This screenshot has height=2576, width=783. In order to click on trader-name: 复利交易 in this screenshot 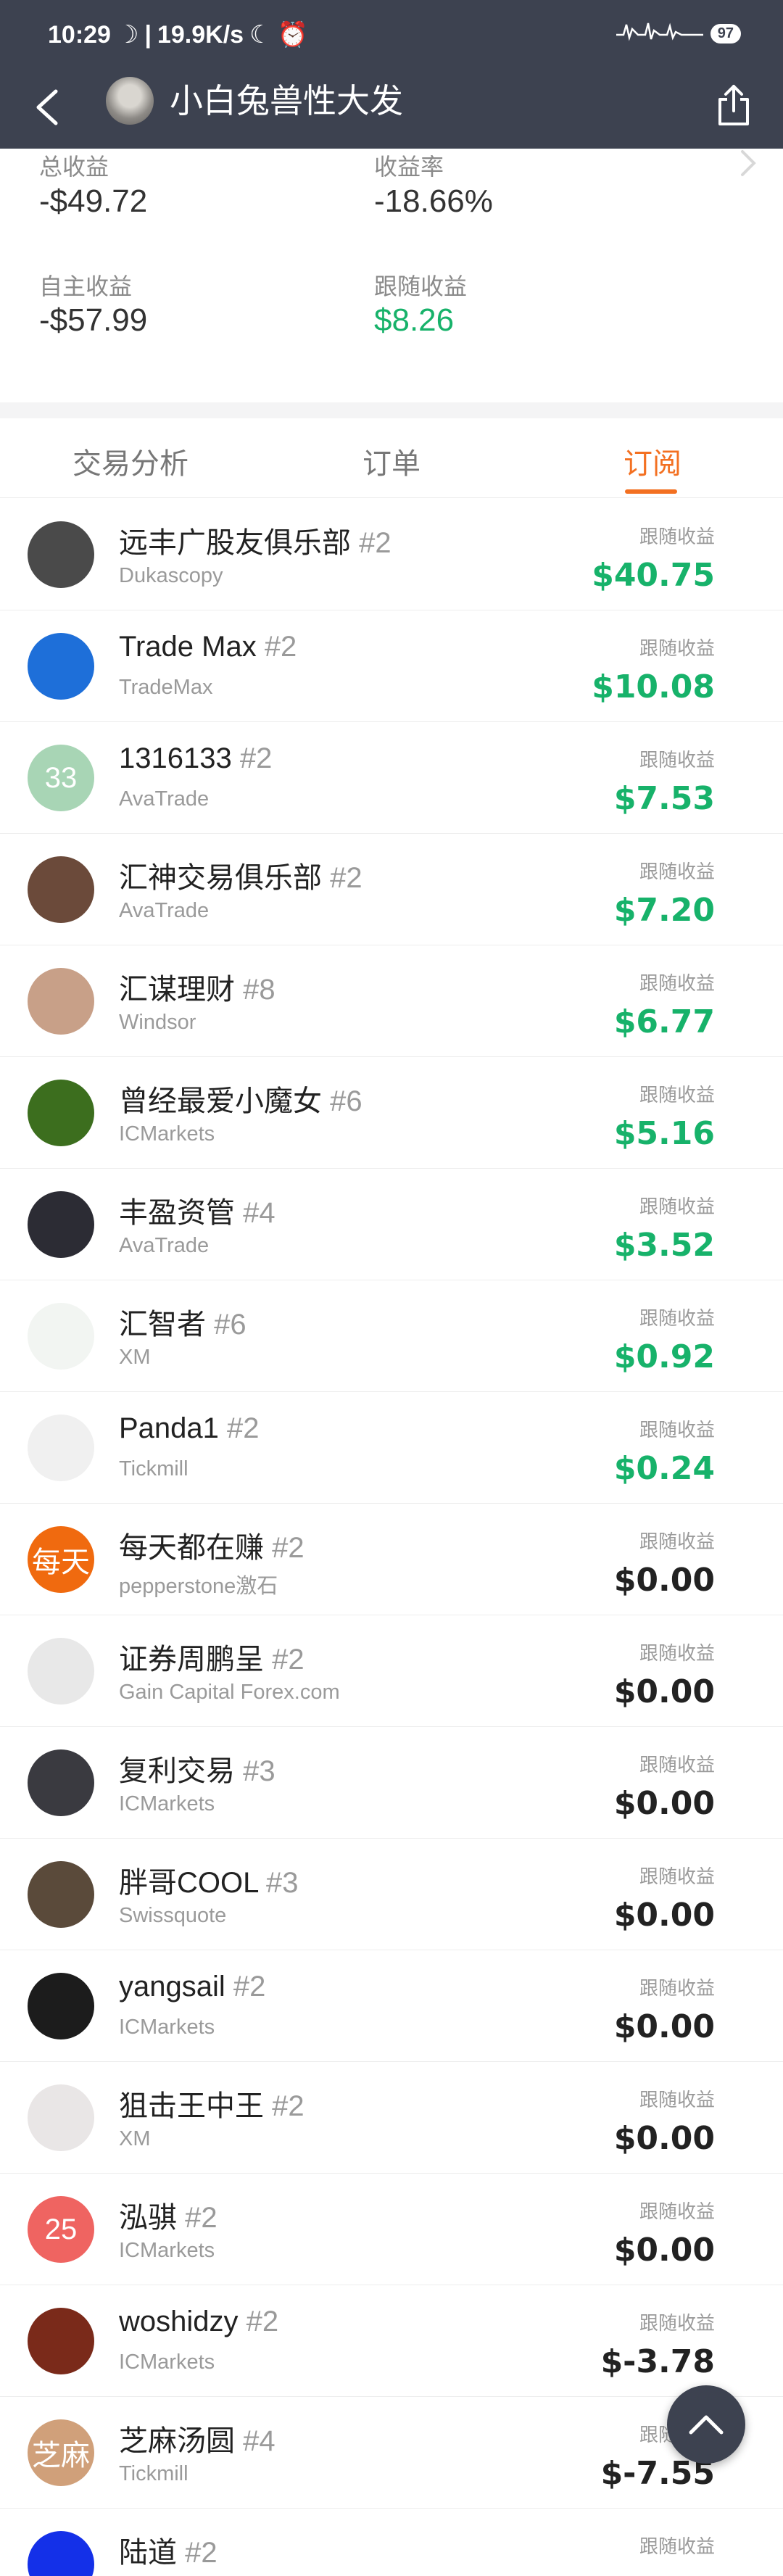, I will do `click(177, 1771)`.